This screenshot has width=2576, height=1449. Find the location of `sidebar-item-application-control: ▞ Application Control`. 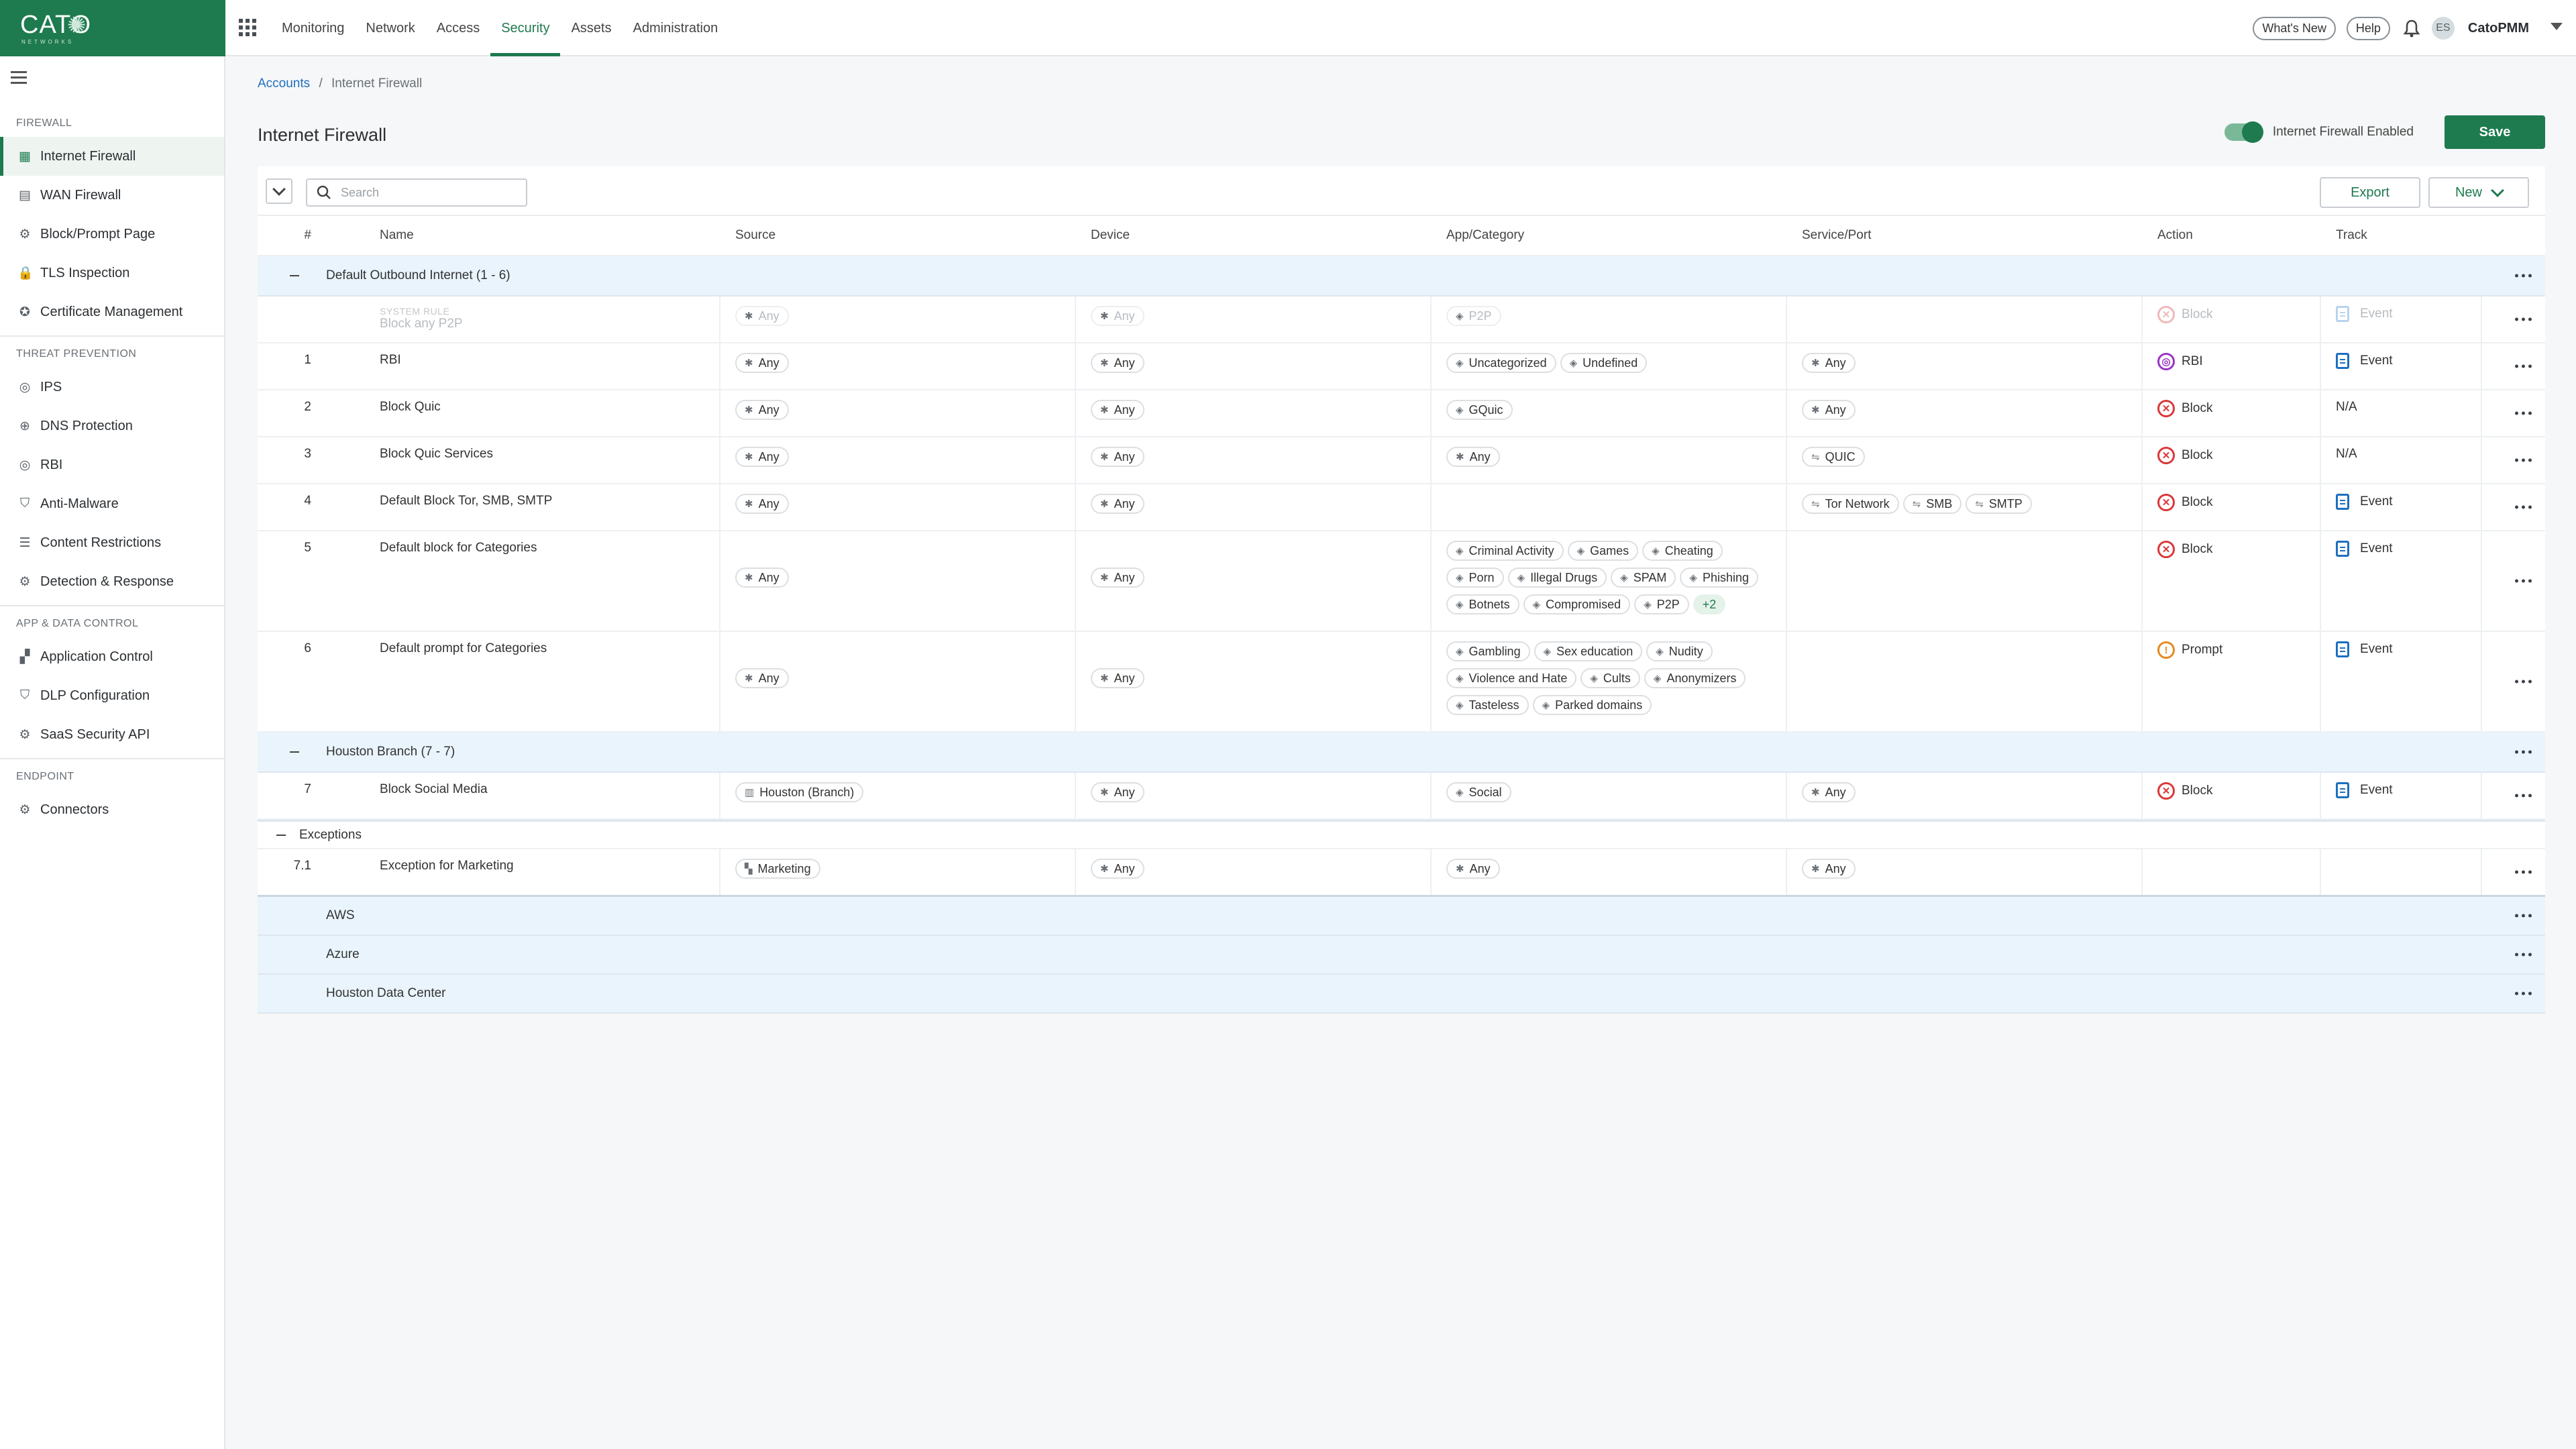

sidebar-item-application-control: ▞ Application Control is located at coordinates (112, 656).